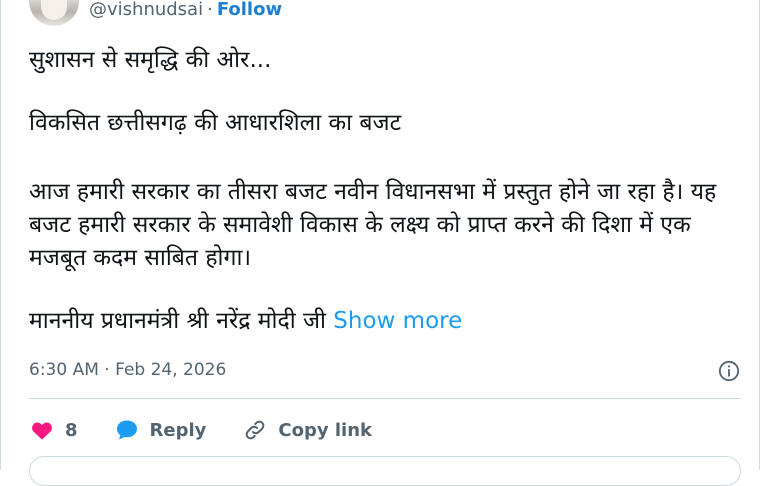  I want to click on link-icon, so click(255, 430).